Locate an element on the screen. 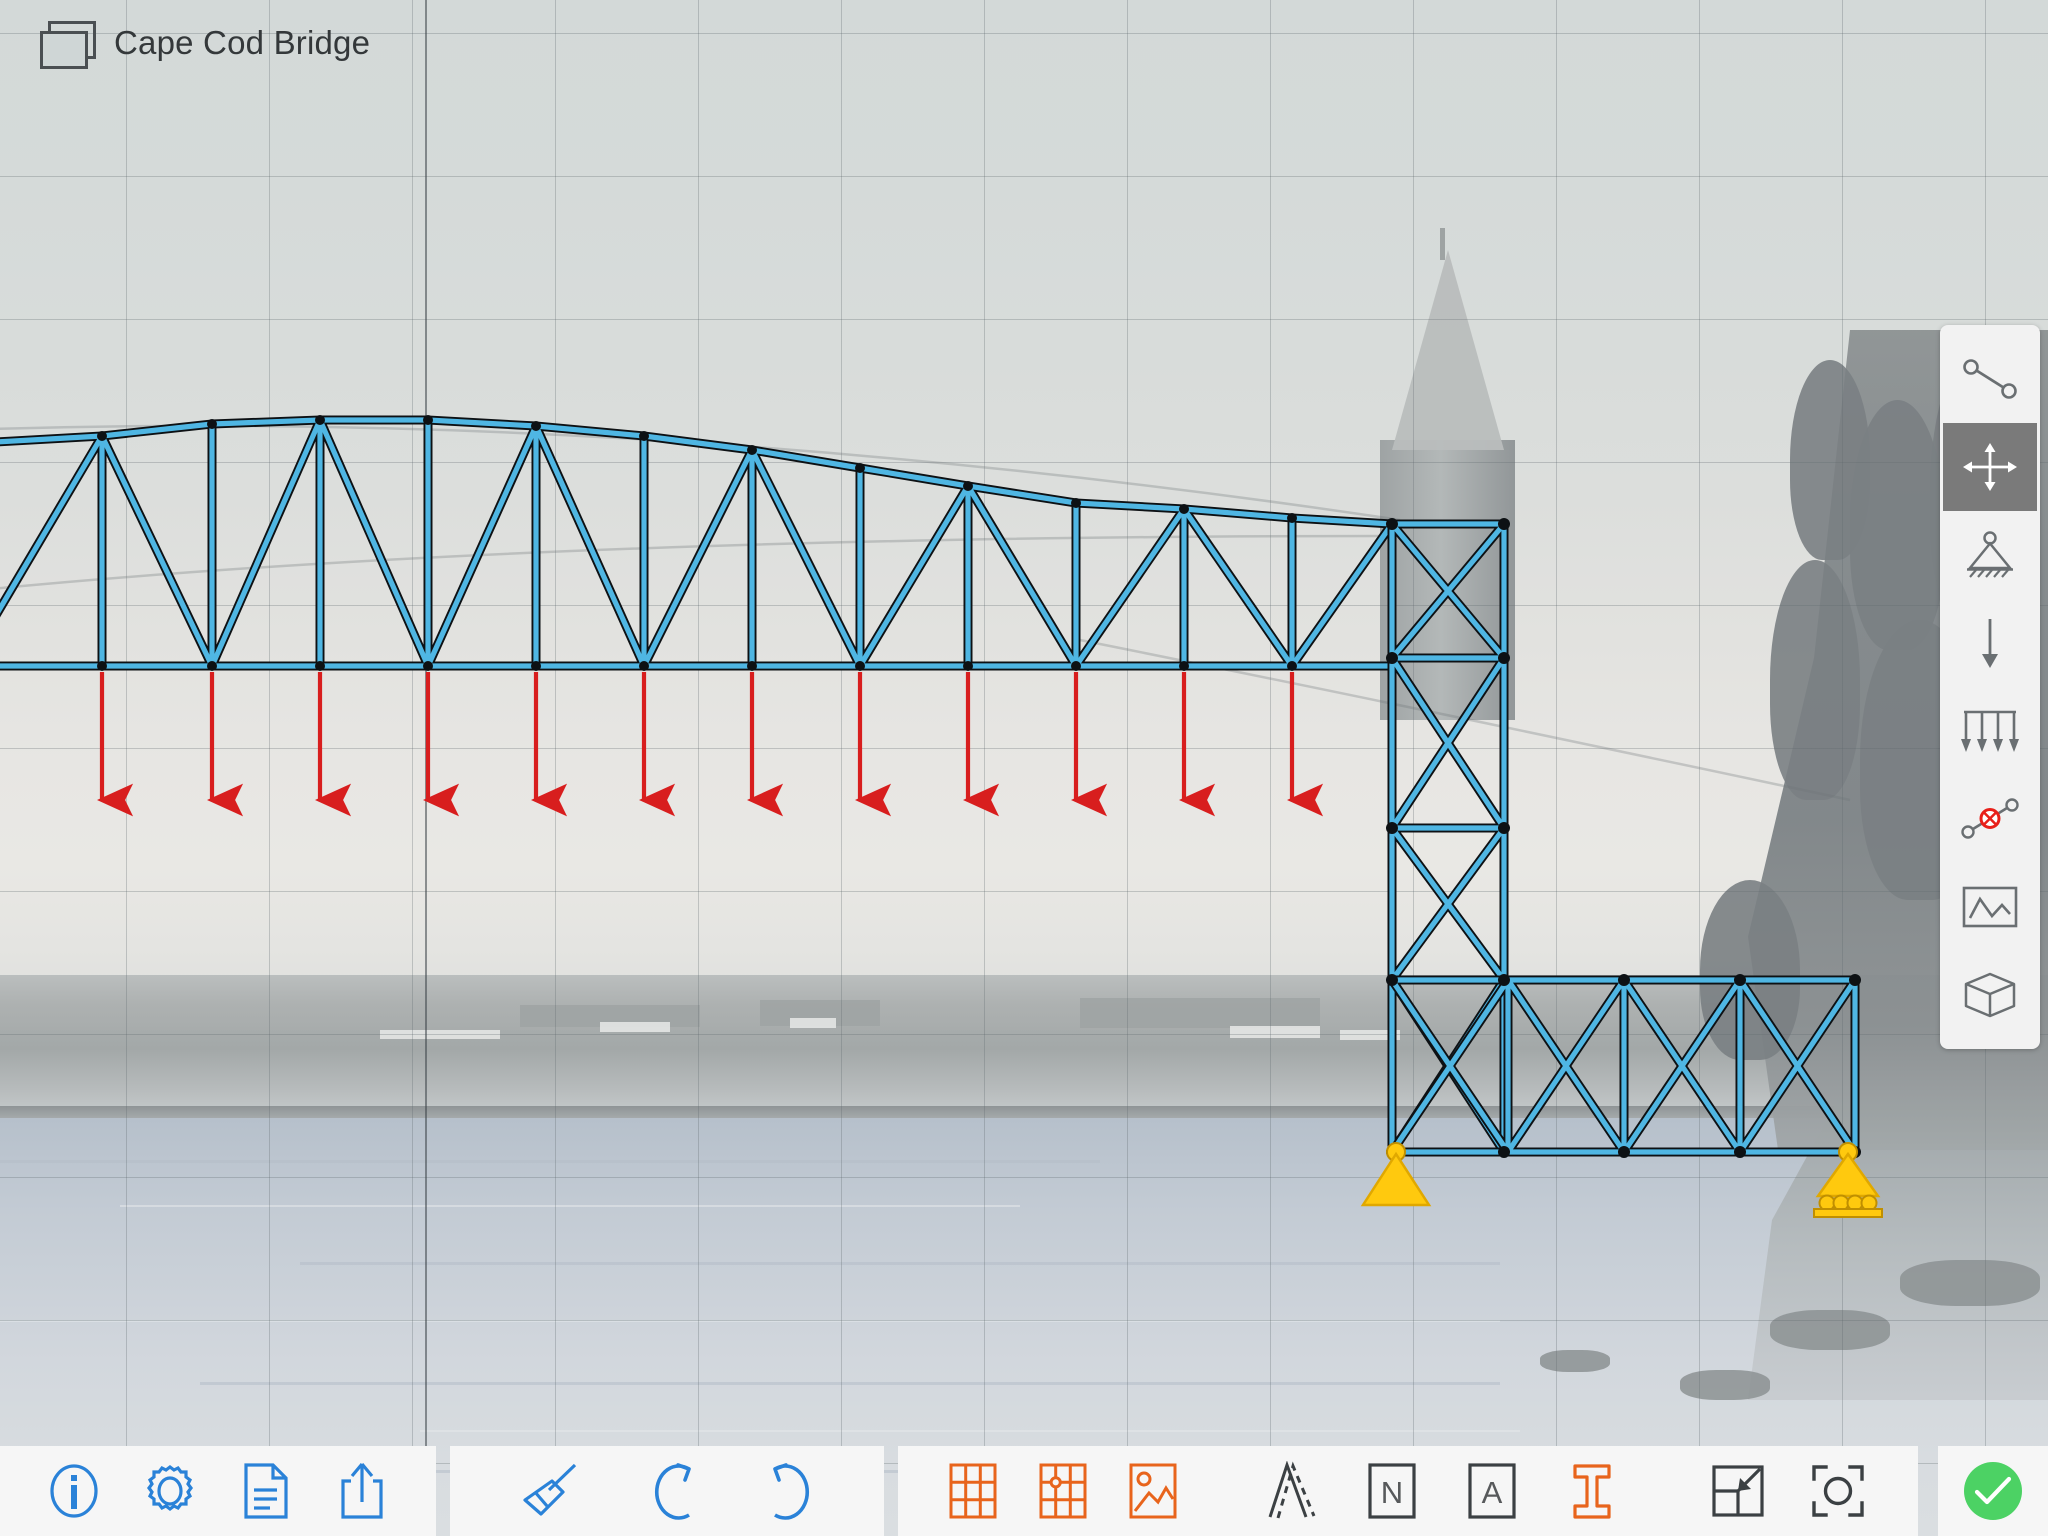  pin-support-icon is located at coordinates (1990, 554).